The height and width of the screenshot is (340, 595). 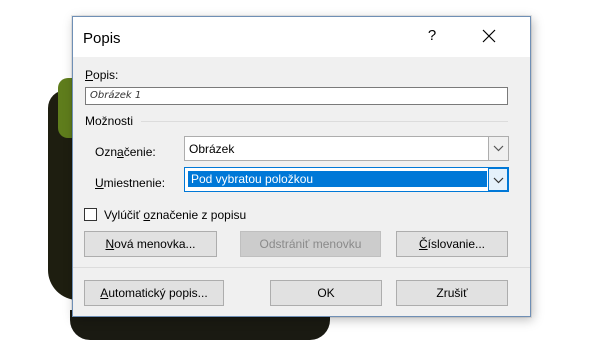 I want to click on close-button, so click(x=489, y=36).